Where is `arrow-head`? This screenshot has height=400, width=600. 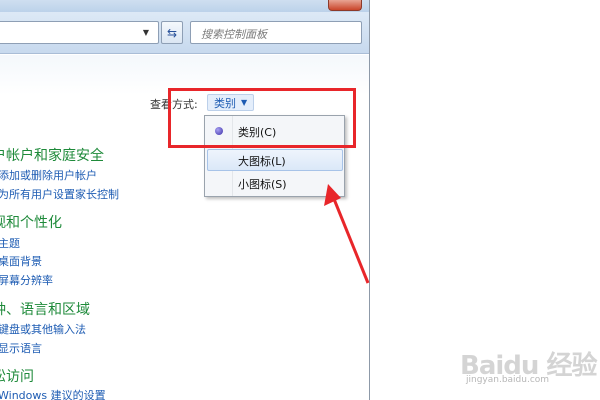
arrow-head is located at coordinates (332, 195).